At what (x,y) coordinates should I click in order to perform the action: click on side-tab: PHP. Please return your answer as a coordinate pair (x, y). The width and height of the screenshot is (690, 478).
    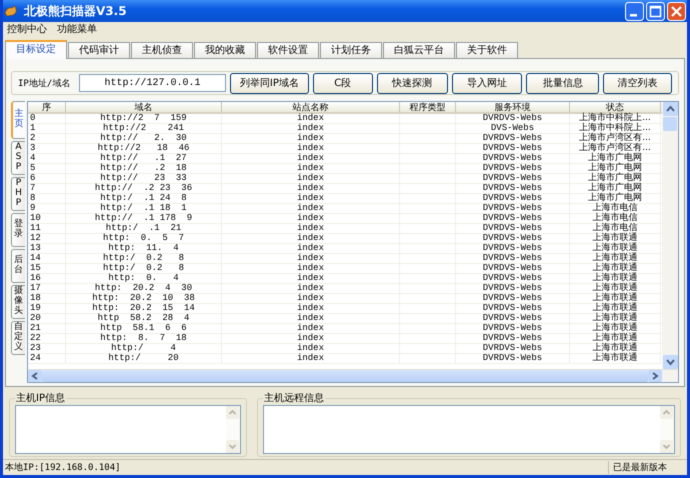
    Looking at the image, I should click on (18, 194).